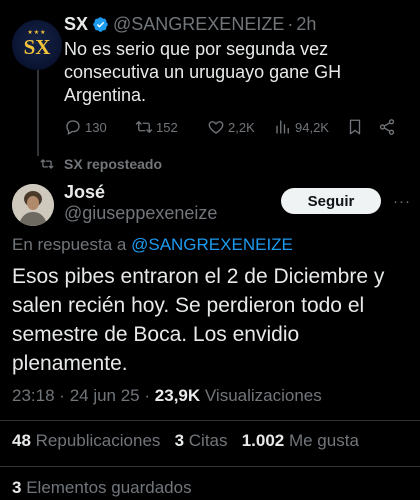  What do you see at coordinates (331, 201) in the screenshot?
I see `follow-button: Seguir` at bounding box center [331, 201].